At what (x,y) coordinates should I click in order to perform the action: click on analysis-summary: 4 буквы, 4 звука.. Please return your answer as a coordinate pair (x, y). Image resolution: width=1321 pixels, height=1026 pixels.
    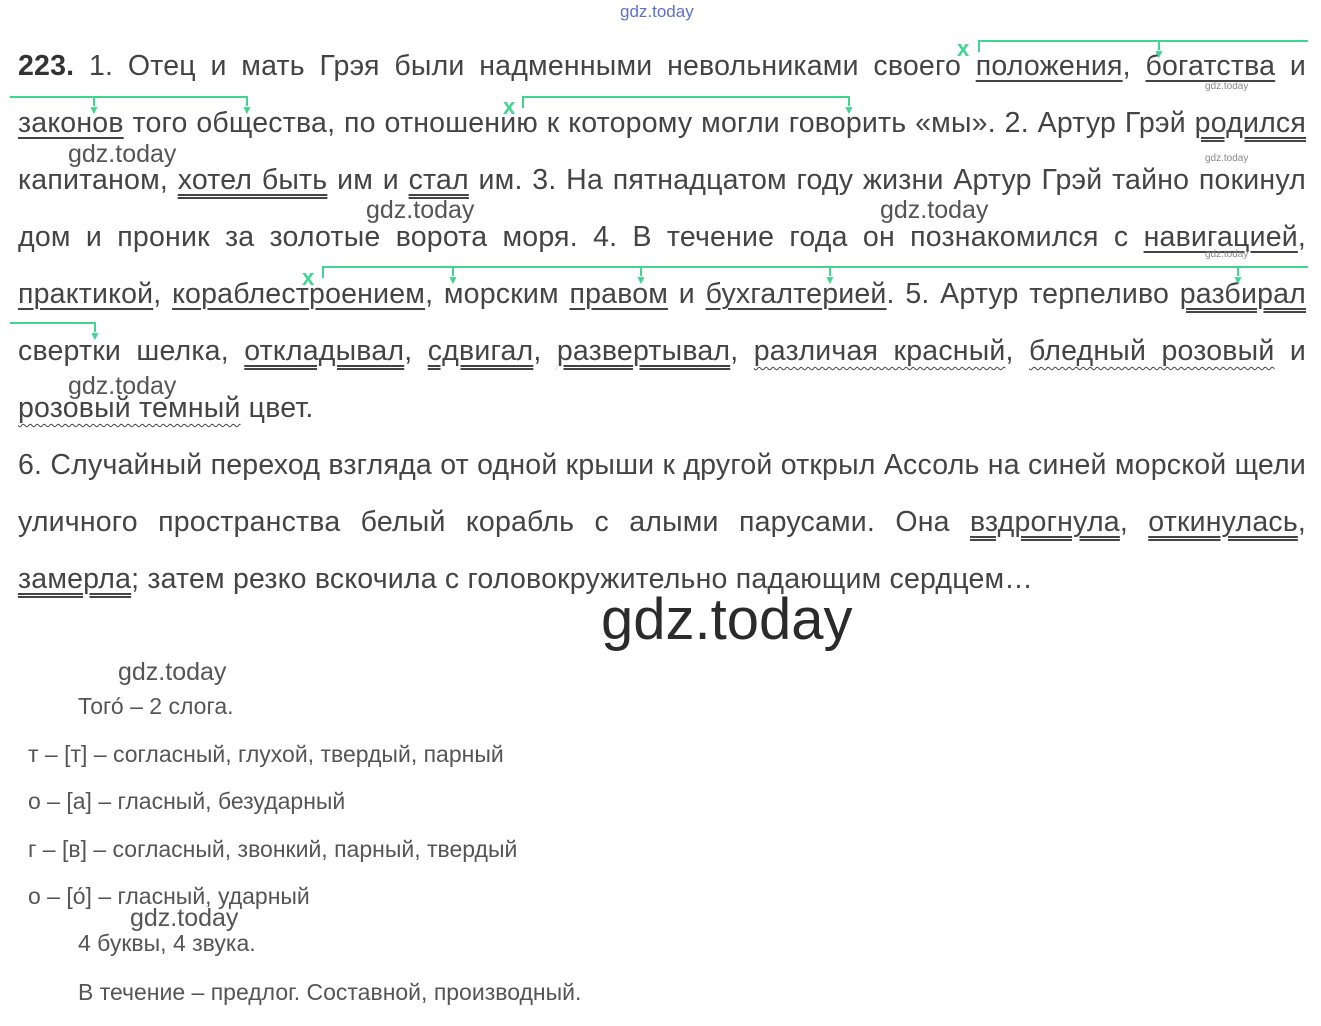
    Looking at the image, I should click on (167, 943).